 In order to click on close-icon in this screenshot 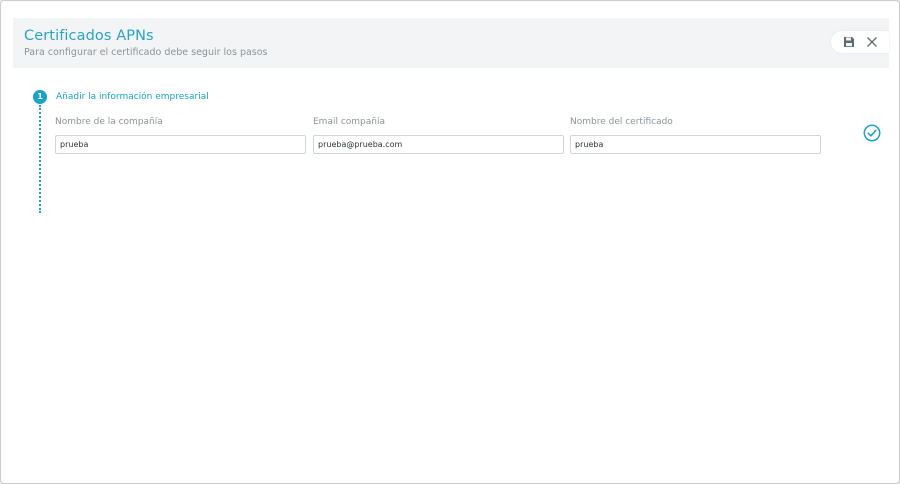, I will do `click(872, 42)`.